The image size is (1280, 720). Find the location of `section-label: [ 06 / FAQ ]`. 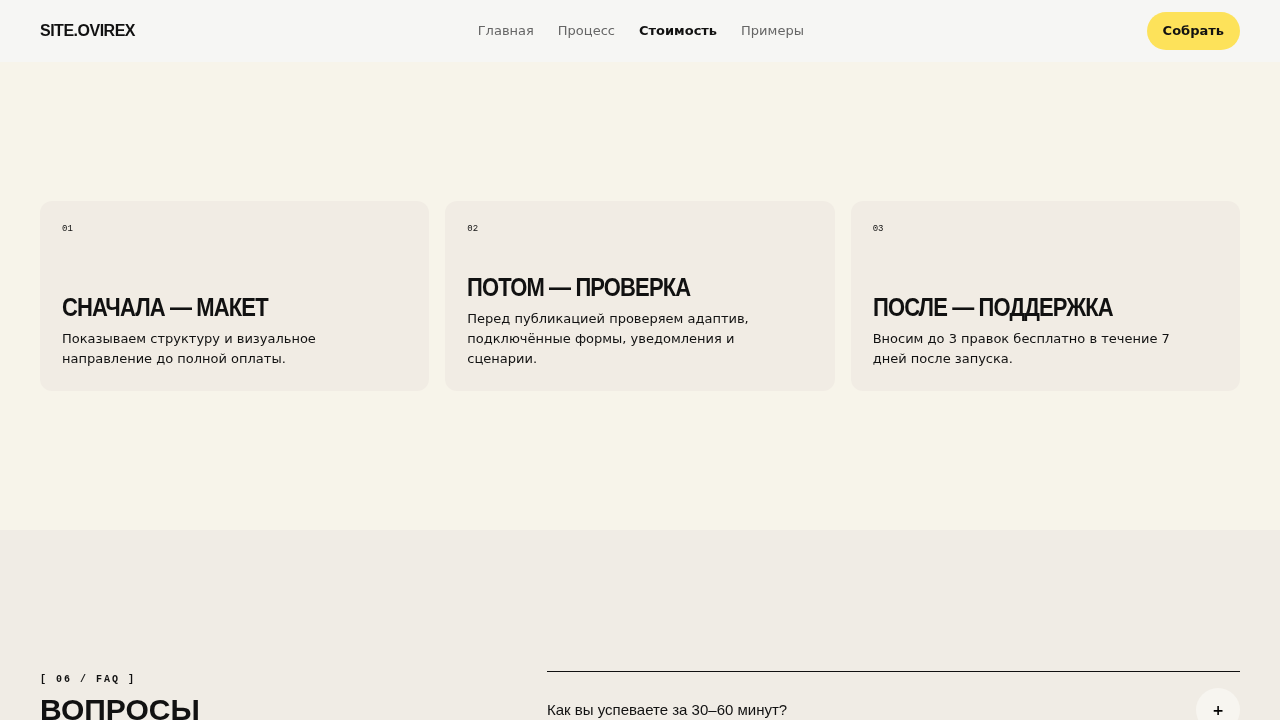

section-label: [ 06 / FAQ ] is located at coordinates (88, 680).